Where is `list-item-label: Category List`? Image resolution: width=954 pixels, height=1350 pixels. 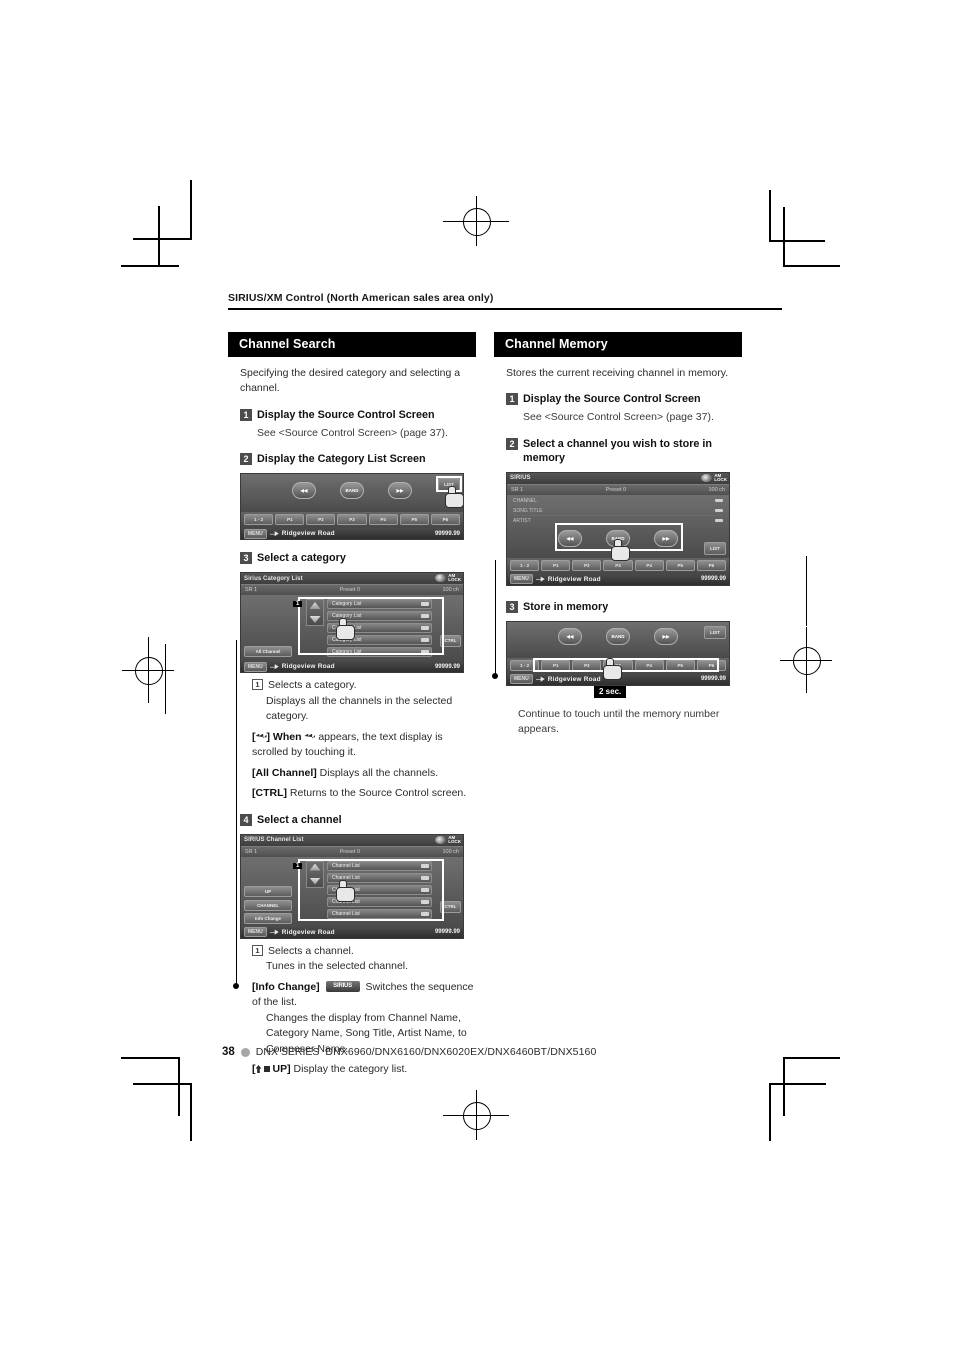
list-item-label: Category List is located at coordinates (347, 604).